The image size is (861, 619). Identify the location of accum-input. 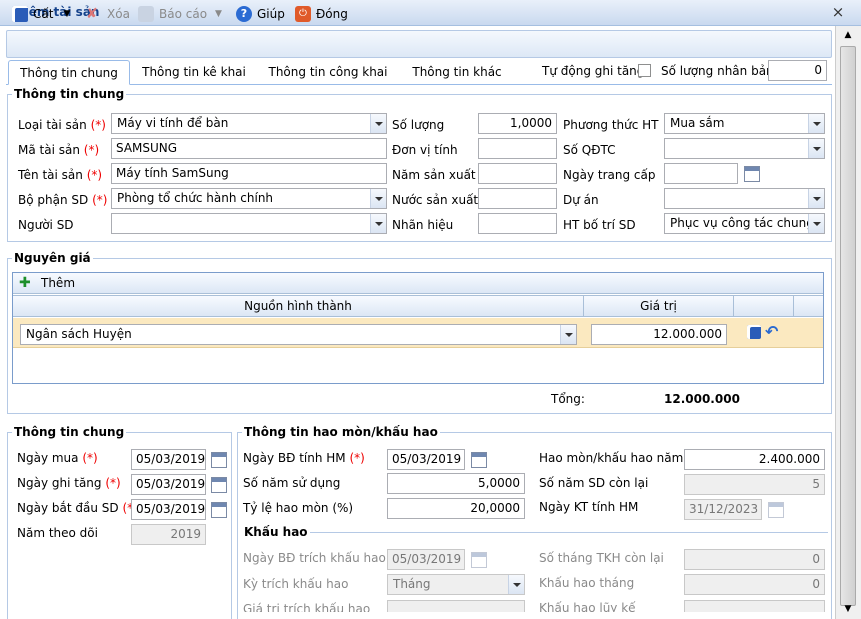
(754, 606).